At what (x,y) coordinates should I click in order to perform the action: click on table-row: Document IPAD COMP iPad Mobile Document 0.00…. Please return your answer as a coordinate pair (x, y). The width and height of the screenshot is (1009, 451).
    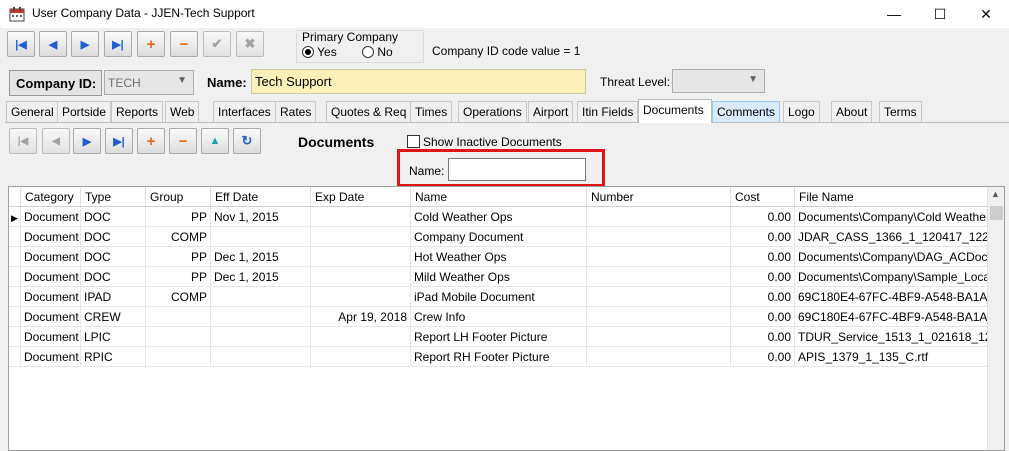
    Looking at the image, I should click on (499, 297).